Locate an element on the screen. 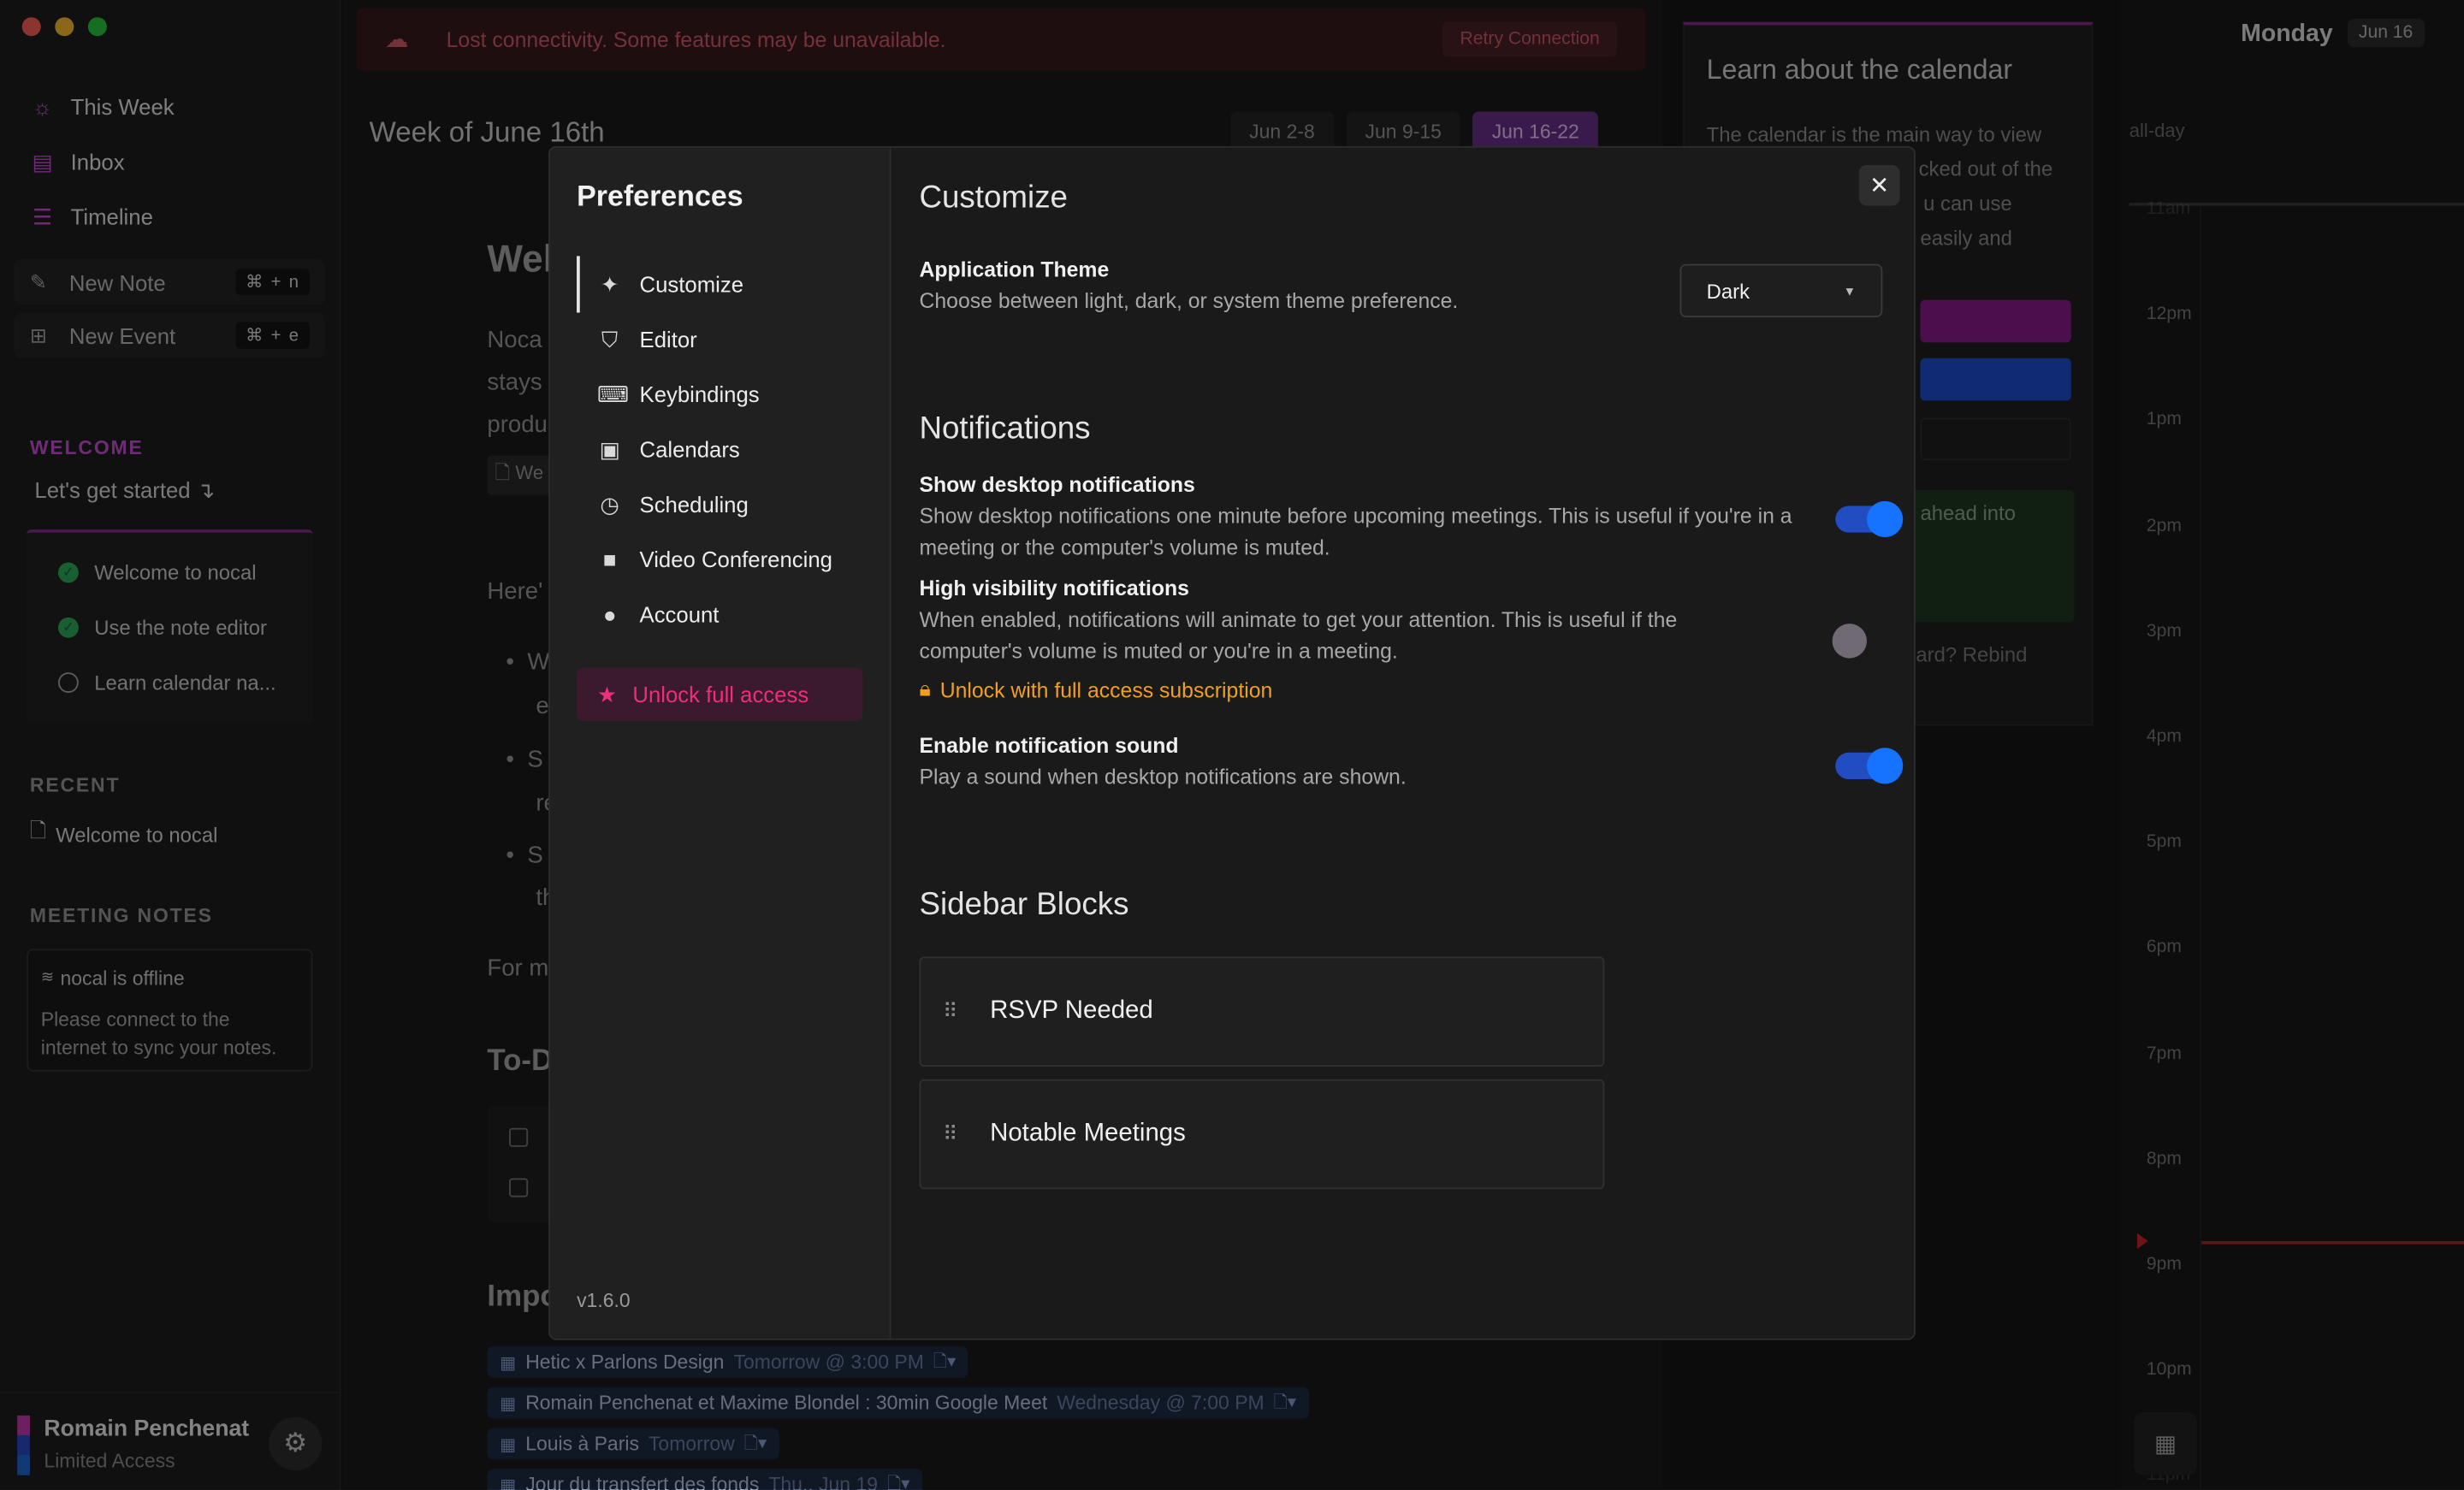 The height and width of the screenshot is (1490, 2464). pref-nav-keybindings: ⌨ Keybindings is located at coordinates (719, 395).